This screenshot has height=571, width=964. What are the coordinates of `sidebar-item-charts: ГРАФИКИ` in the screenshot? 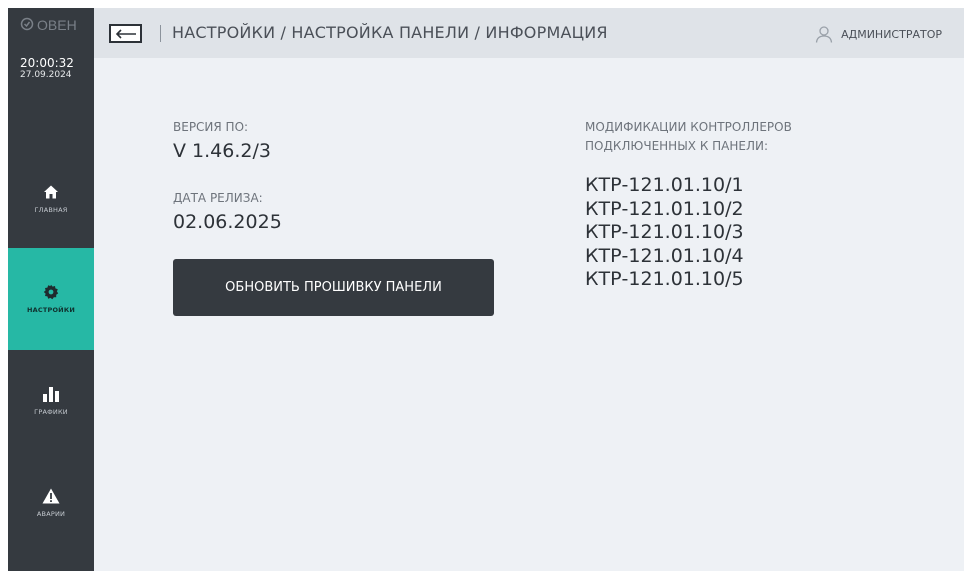 It's located at (51, 401).